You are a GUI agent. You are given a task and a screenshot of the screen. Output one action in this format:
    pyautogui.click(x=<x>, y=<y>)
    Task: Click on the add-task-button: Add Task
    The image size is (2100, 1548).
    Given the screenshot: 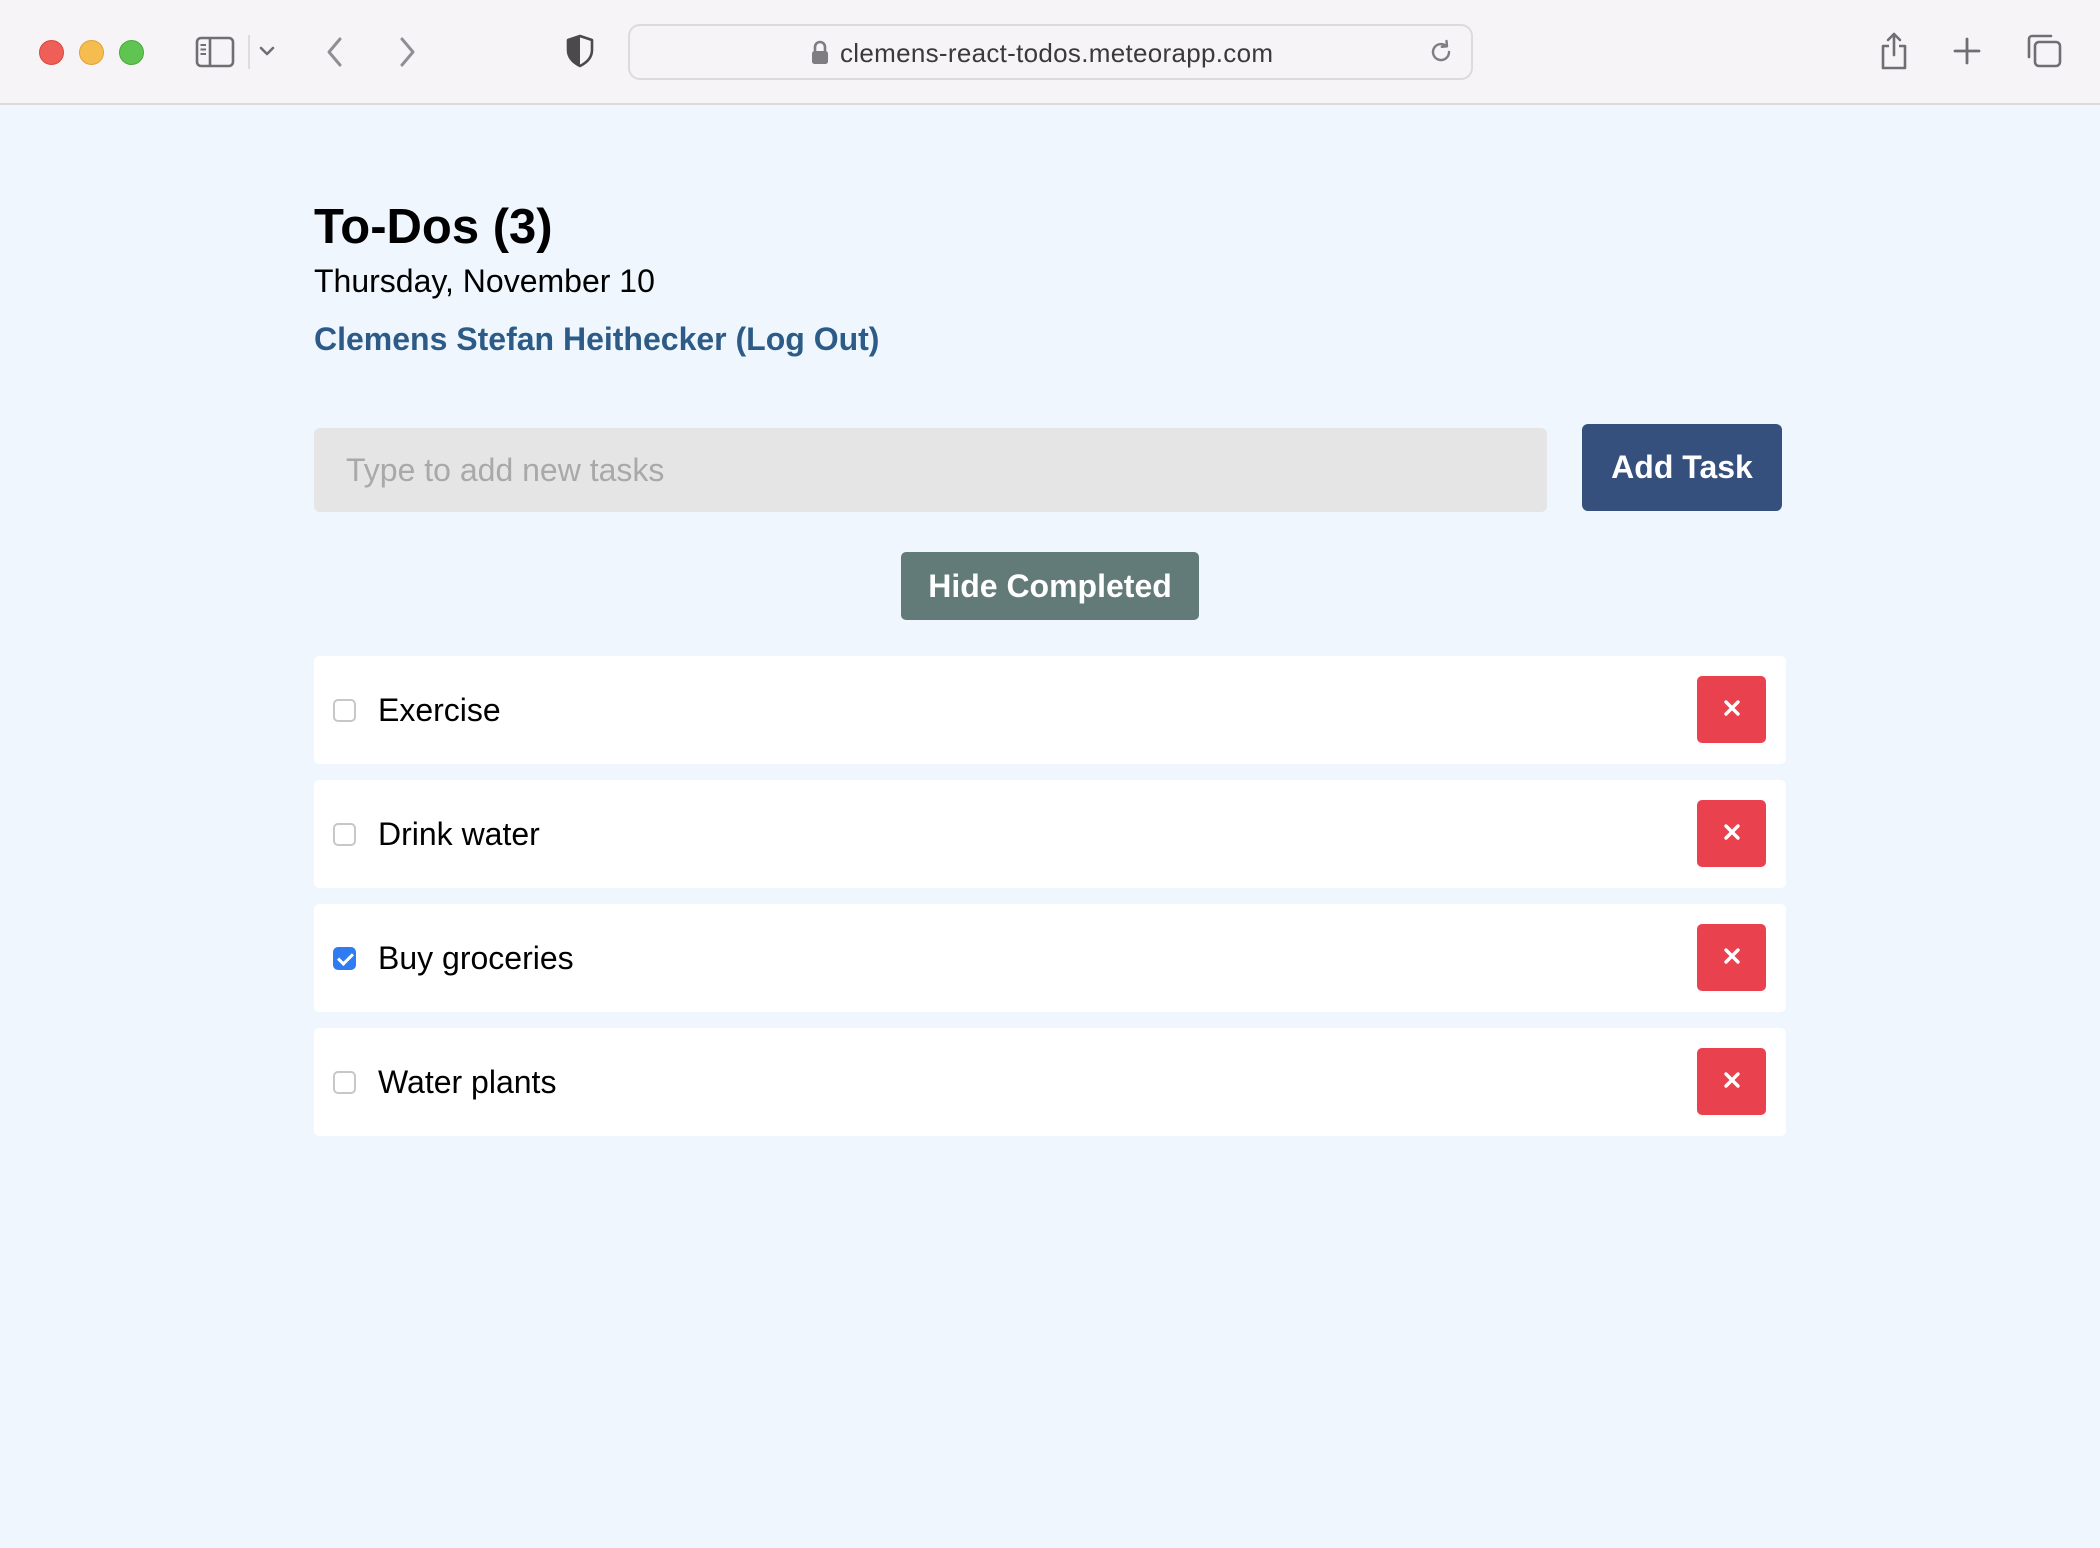 What is the action you would take?
    pyautogui.click(x=1682, y=467)
    